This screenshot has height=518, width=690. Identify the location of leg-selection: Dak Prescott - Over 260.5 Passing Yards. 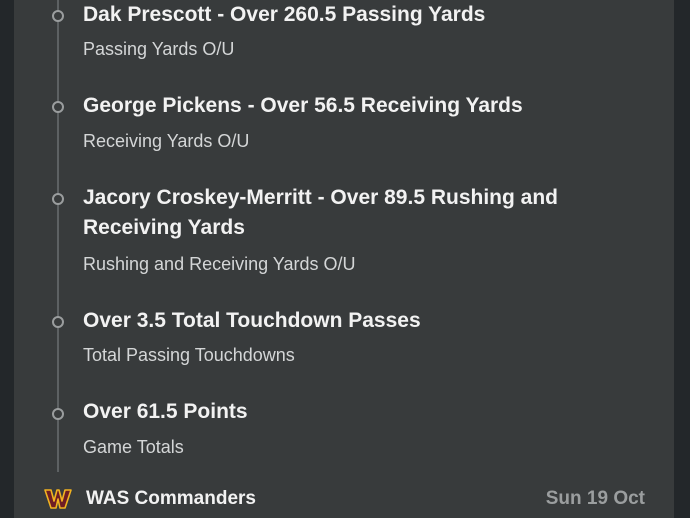
(284, 14).